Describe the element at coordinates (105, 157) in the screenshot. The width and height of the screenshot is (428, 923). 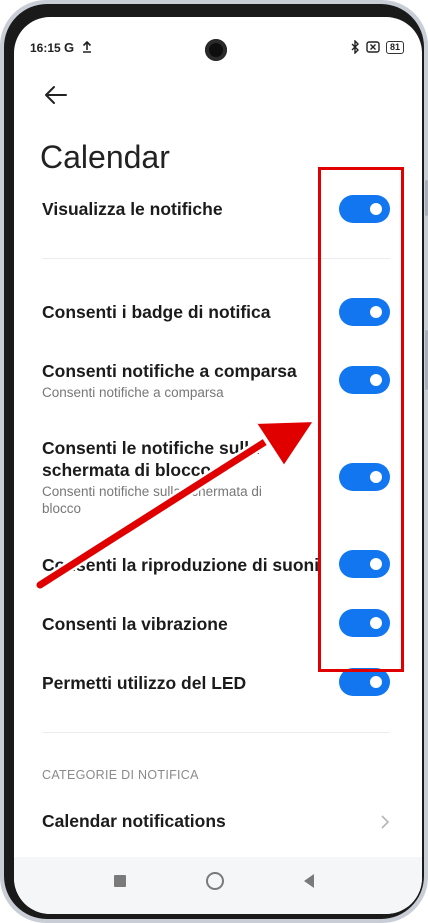
I see `page-title: Calendar` at that location.